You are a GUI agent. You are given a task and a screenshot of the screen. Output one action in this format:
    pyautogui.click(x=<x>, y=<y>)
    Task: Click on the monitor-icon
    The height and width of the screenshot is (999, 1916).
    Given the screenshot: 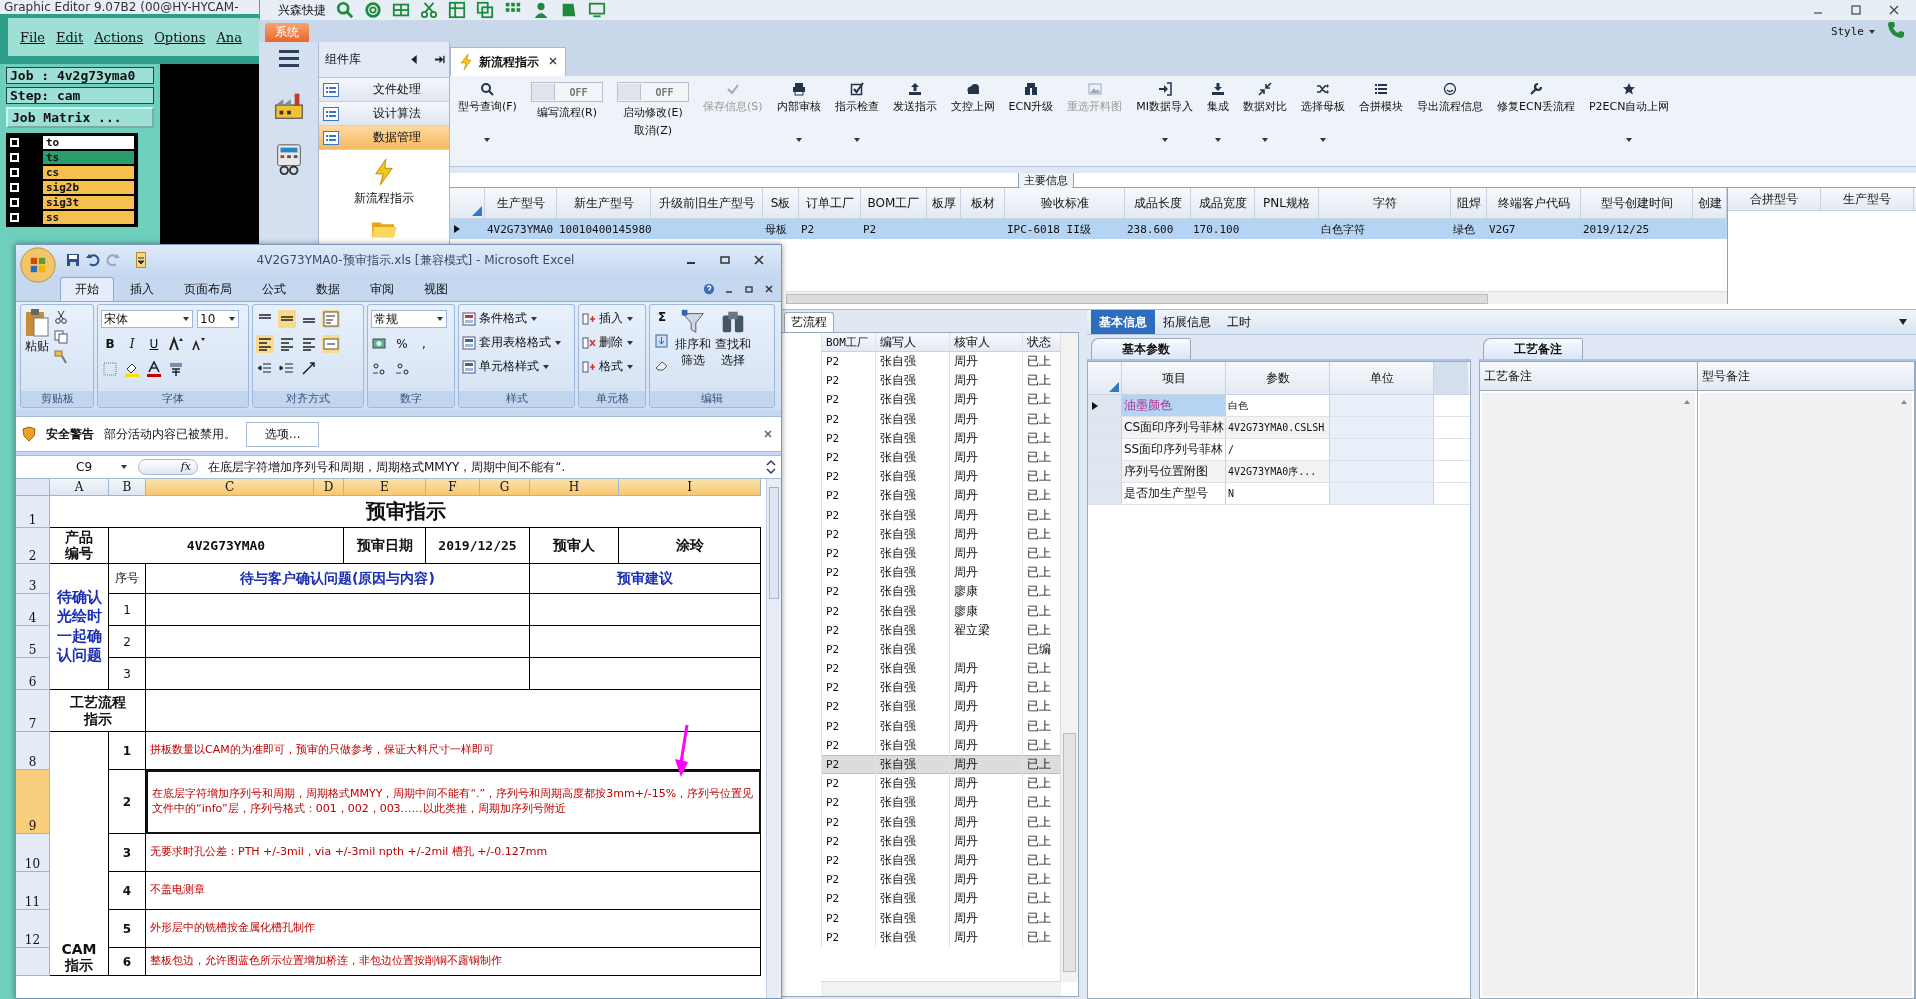 What is the action you would take?
    pyautogui.click(x=597, y=10)
    